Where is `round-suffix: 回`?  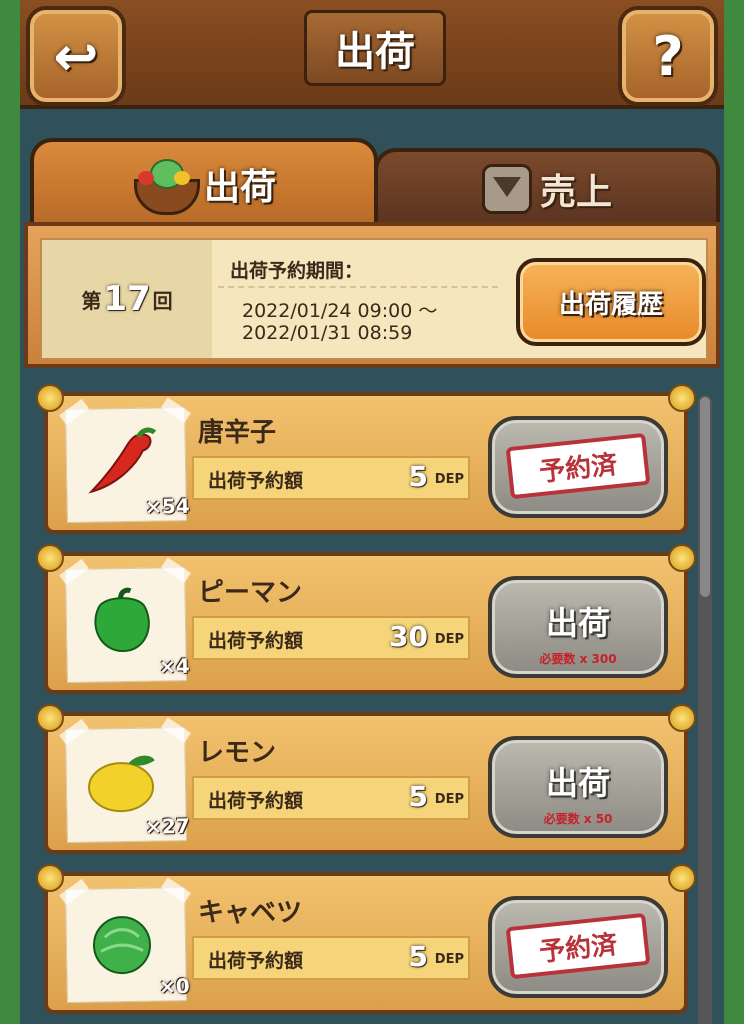 round-suffix: 回 is located at coordinates (162, 300).